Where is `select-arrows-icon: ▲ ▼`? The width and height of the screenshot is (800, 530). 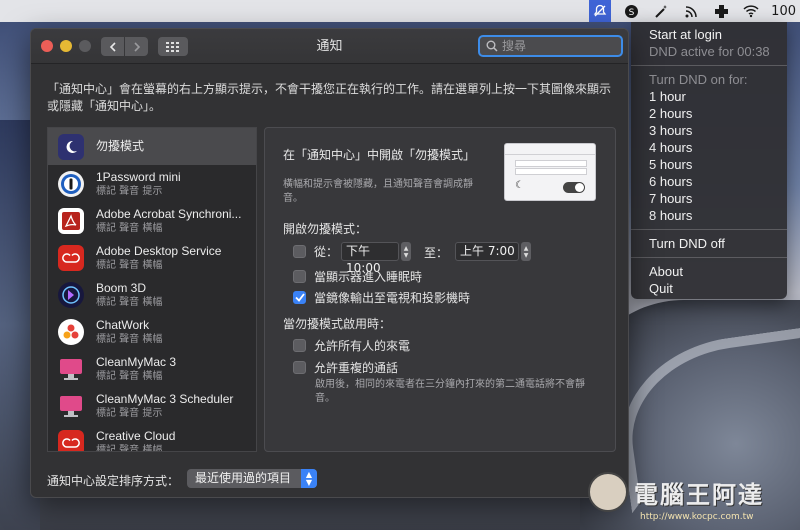
select-arrows-icon: ▲ ▼ is located at coordinates (309, 478).